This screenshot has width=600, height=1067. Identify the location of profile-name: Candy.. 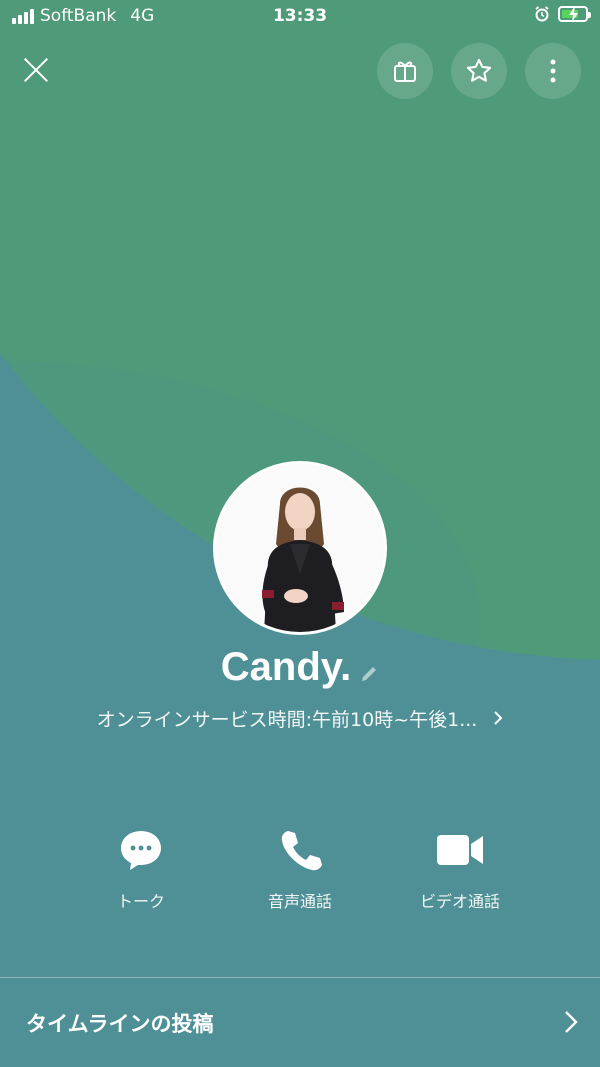
(286, 667).